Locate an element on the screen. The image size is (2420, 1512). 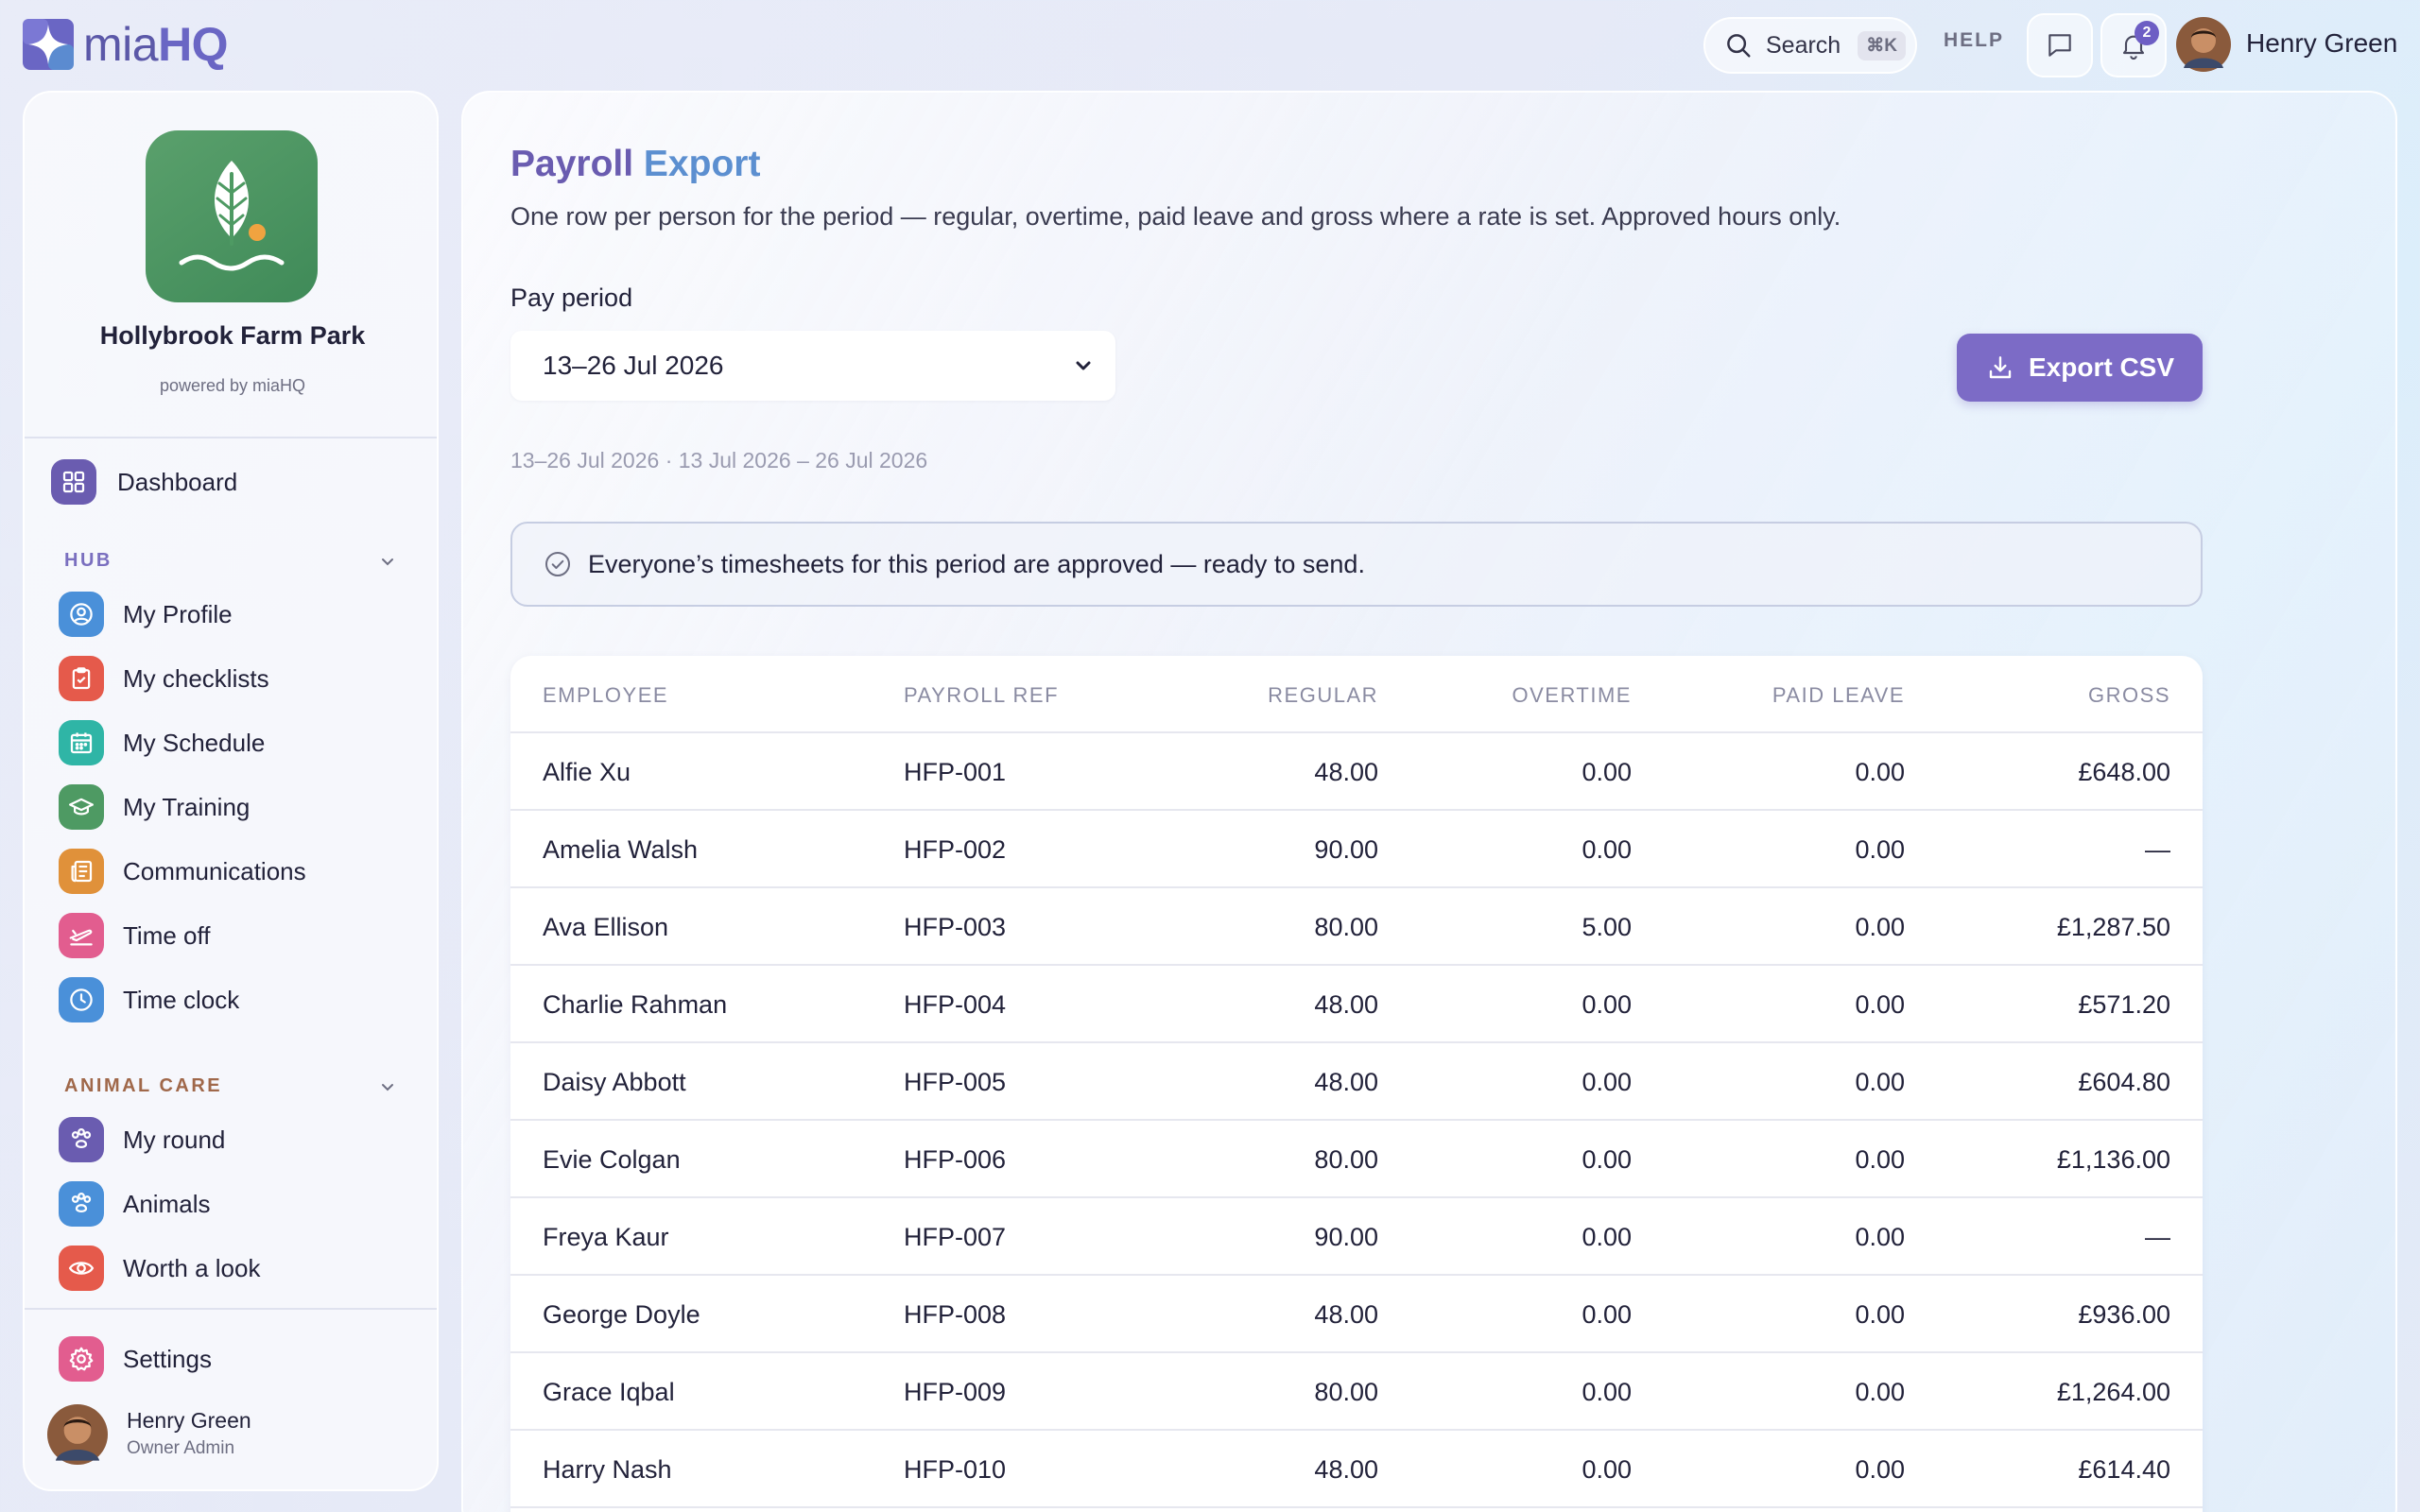
nav-label: Worth a look is located at coordinates (192, 1267).